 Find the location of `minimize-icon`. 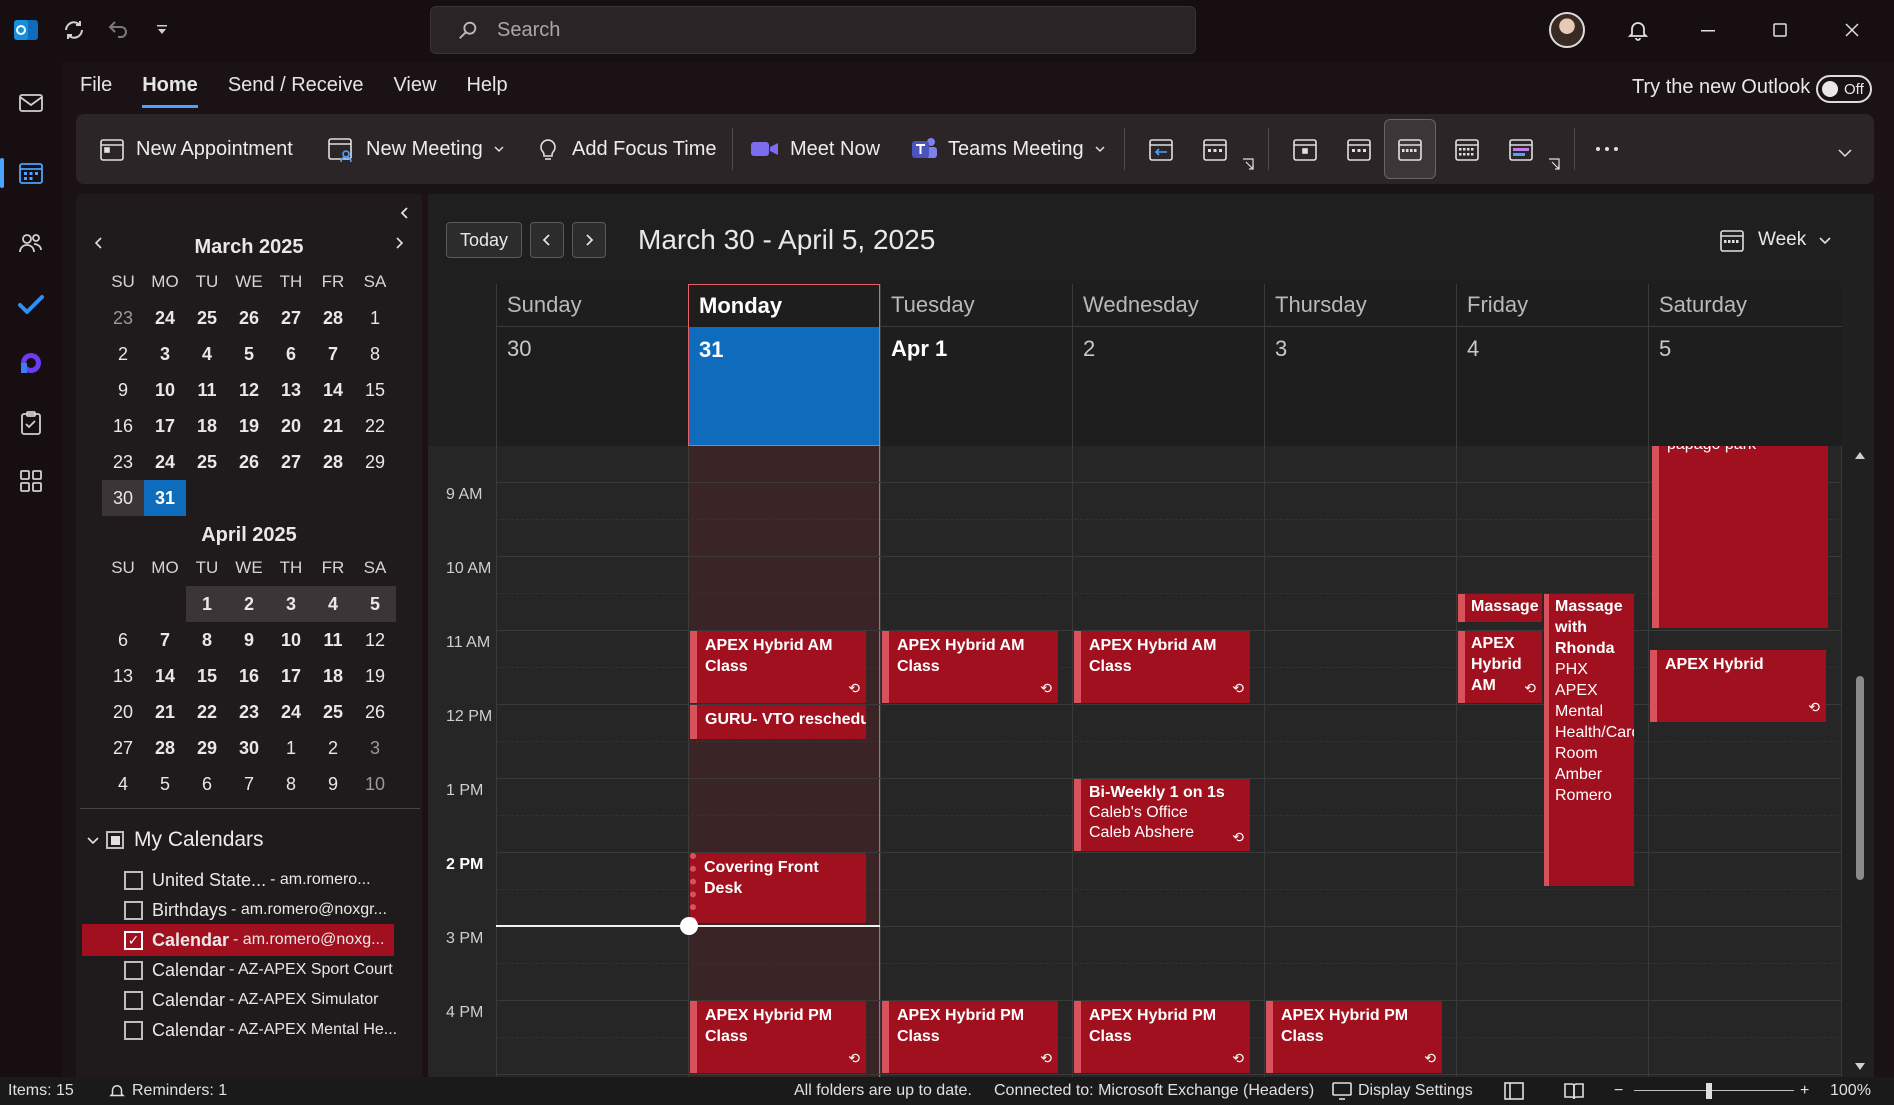

minimize-icon is located at coordinates (1708, 30).